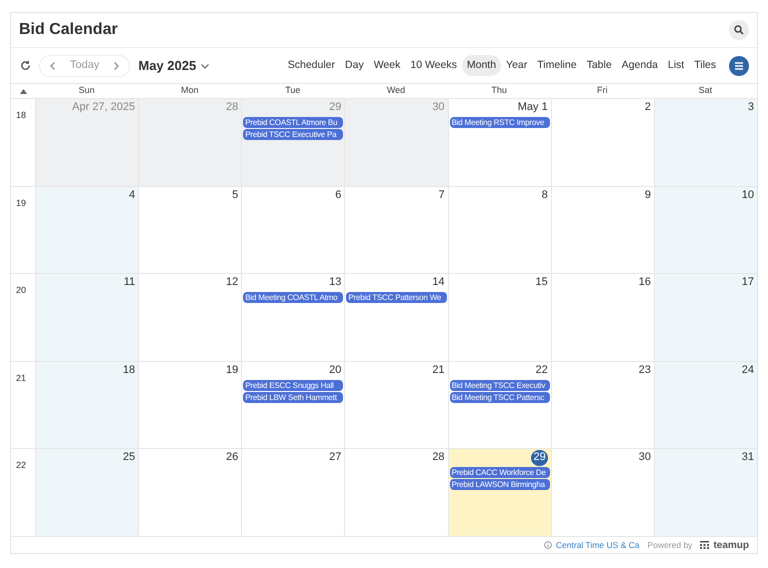 The image size is (768, 568). Describe the element at coordinates (500, 472) in the screenshot. I see `event-chip: Prebid CACC Workforce De` at that location.